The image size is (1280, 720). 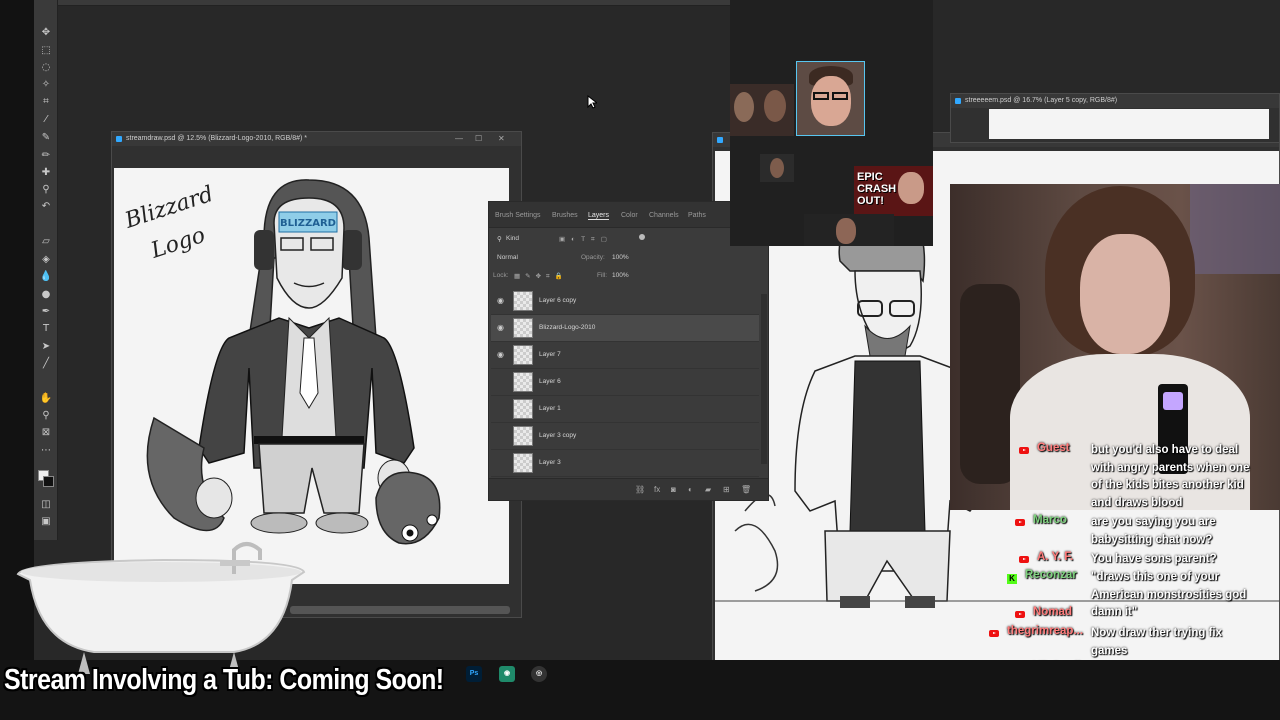 What do you see at coordinates (625, 355) in the screenshot?
I see `layer-row: ◉ Layer 7` at bounding box center [625, 355].